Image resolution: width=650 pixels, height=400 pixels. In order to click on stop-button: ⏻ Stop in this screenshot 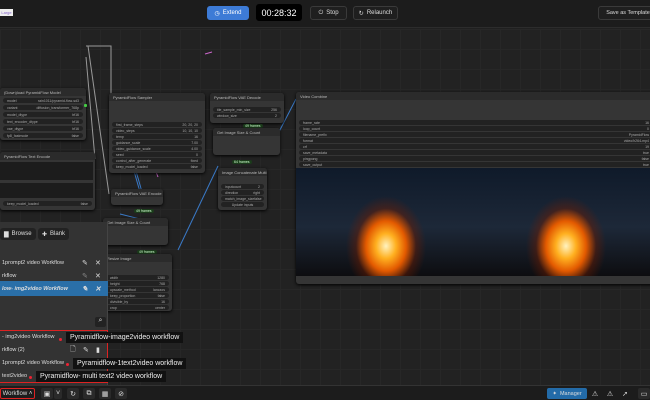, I will do `click(328, 13)`.